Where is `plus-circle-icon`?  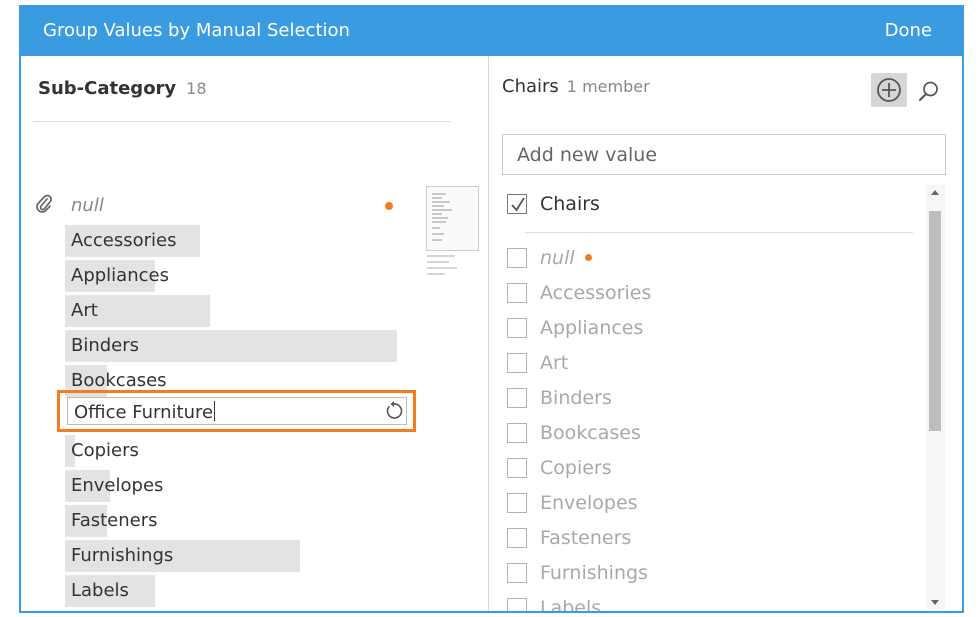 plus-circle-icon is located at coordinates (889, 90).